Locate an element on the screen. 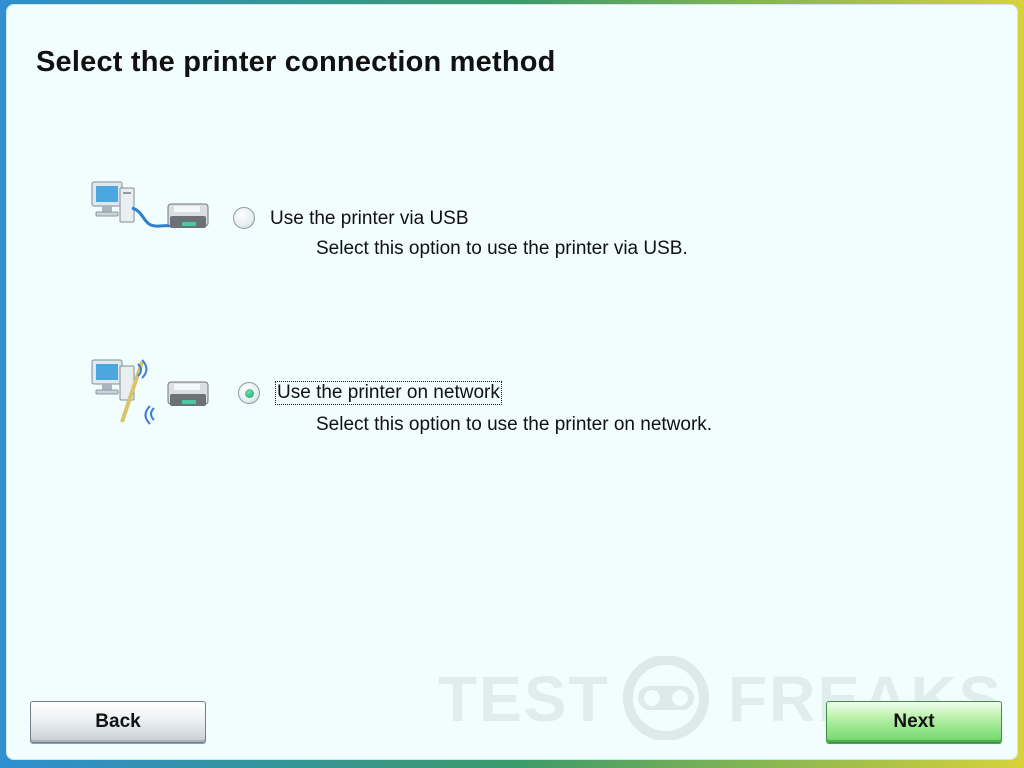 This screenshot has width=1024, height=768. radio-network is located at coordinates (249, 393).